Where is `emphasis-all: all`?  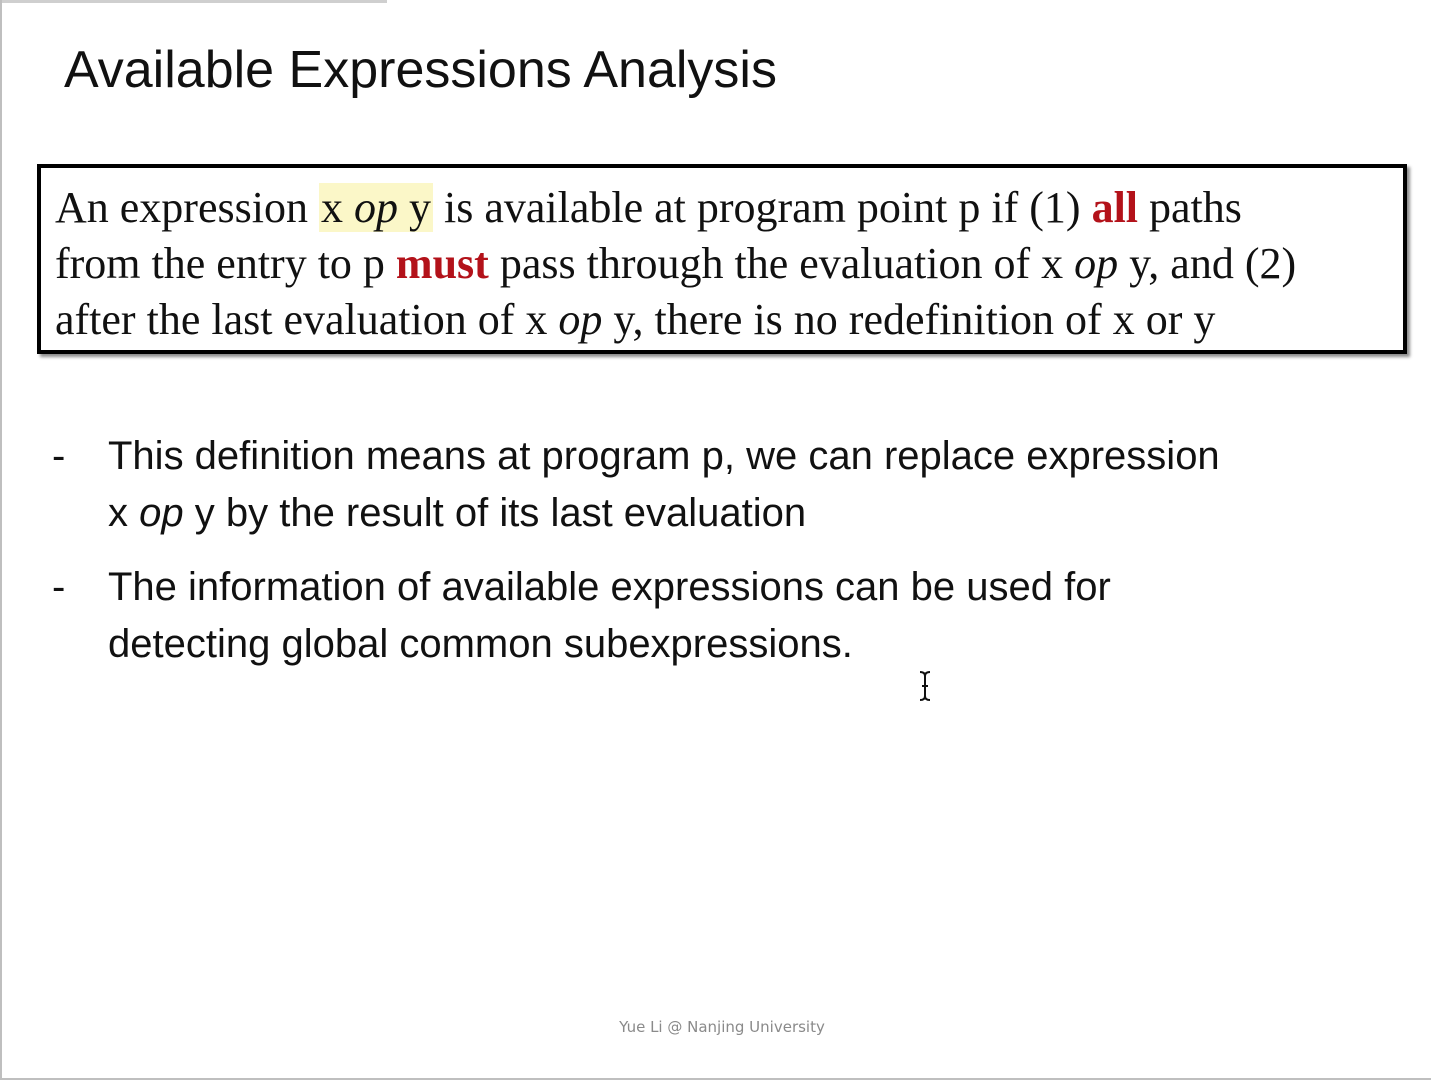
emphasis-all: all is located at coordinates (1115, 207).